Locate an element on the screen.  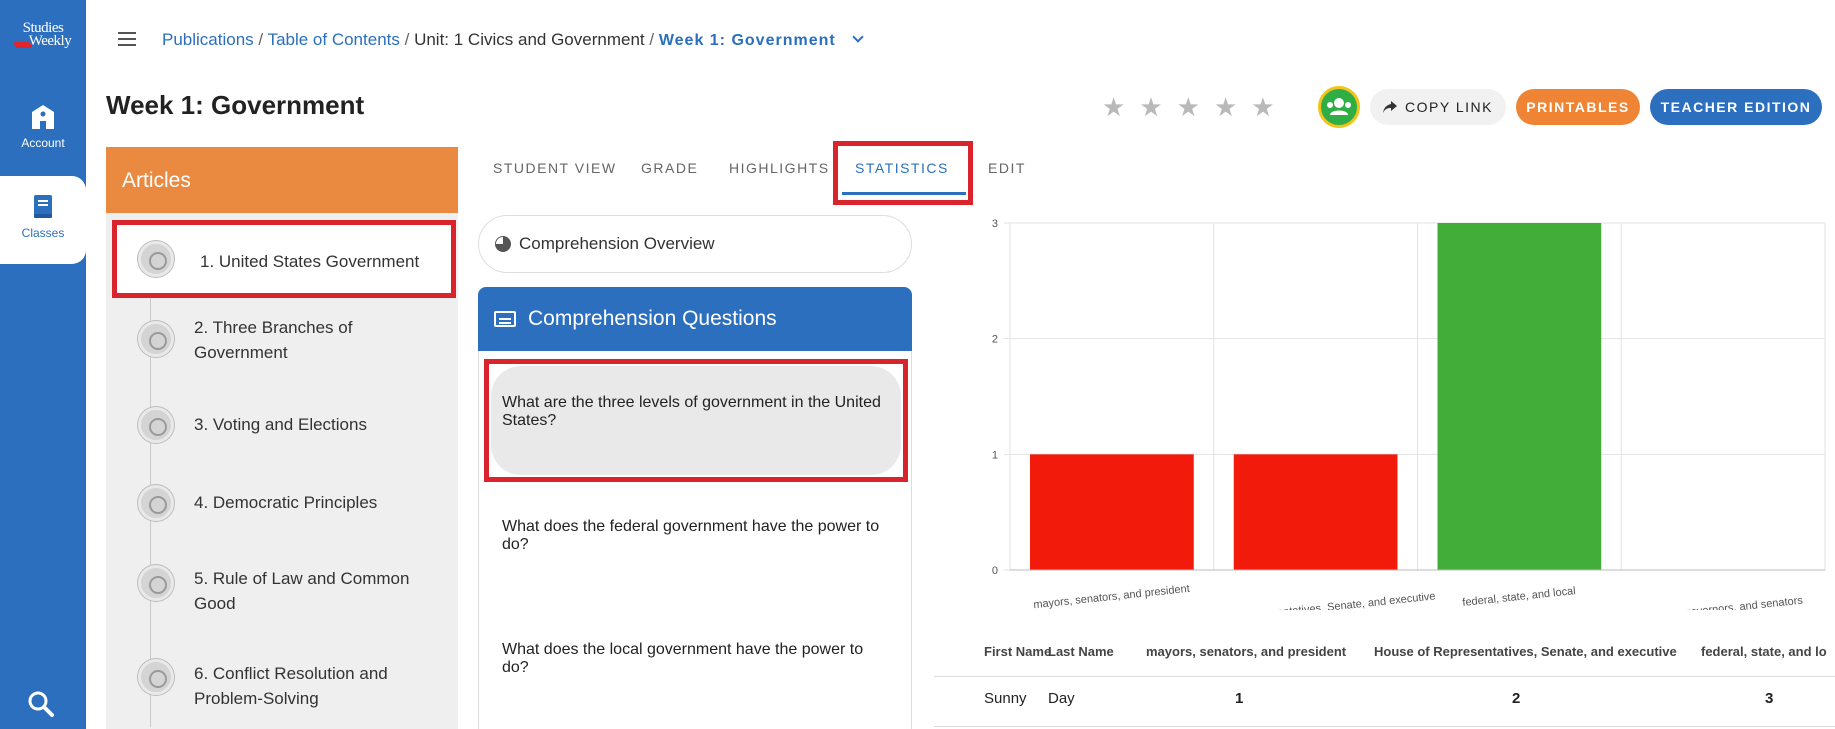
td-option-1: 1 is located at coordinates (1239, 698).